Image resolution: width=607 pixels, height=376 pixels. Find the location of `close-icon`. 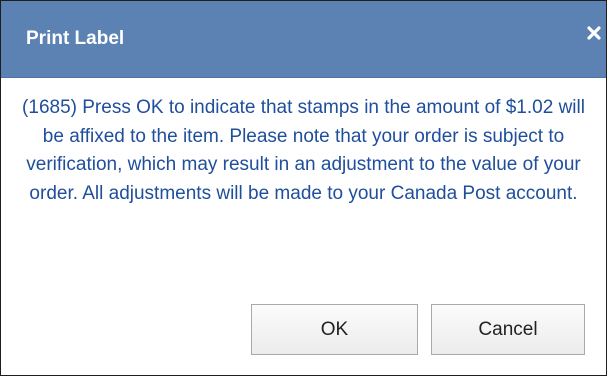

close-icon is located at coordinates (594, 33).